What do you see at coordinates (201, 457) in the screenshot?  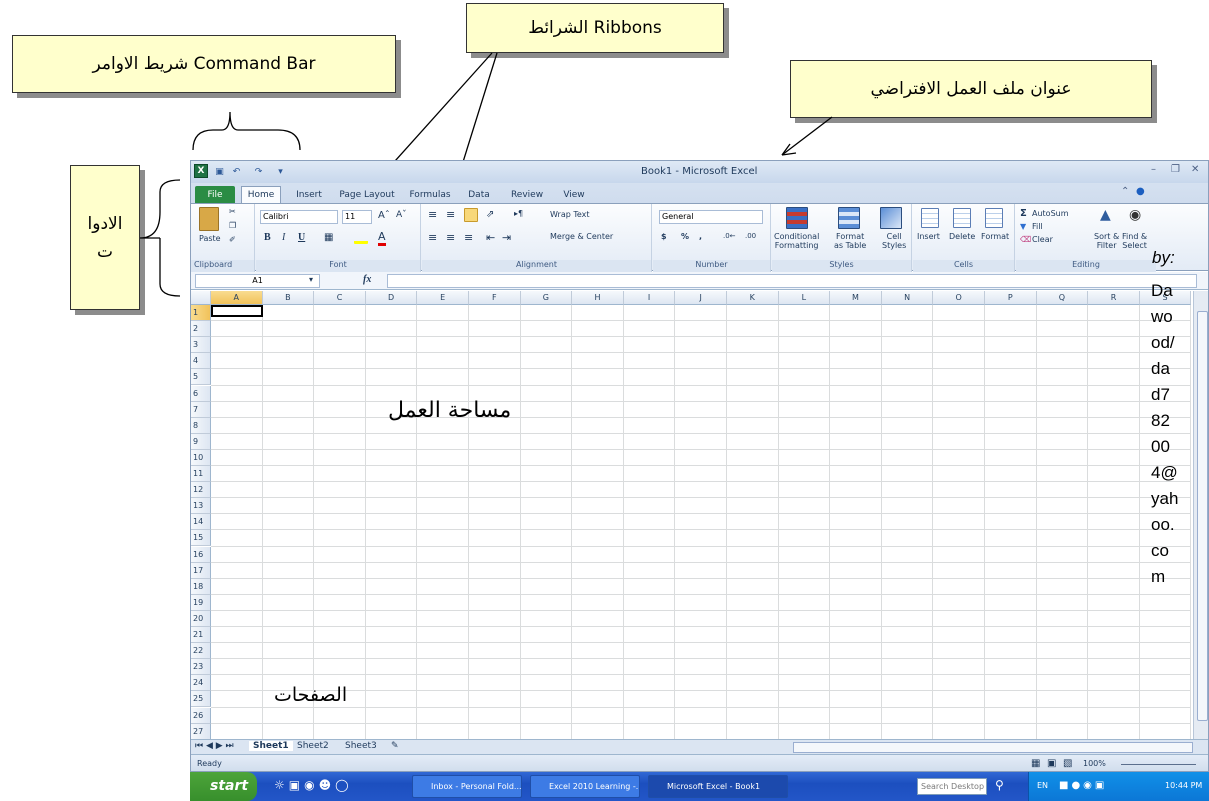 I see `row-header: 10` at bounding box center [201, 457].